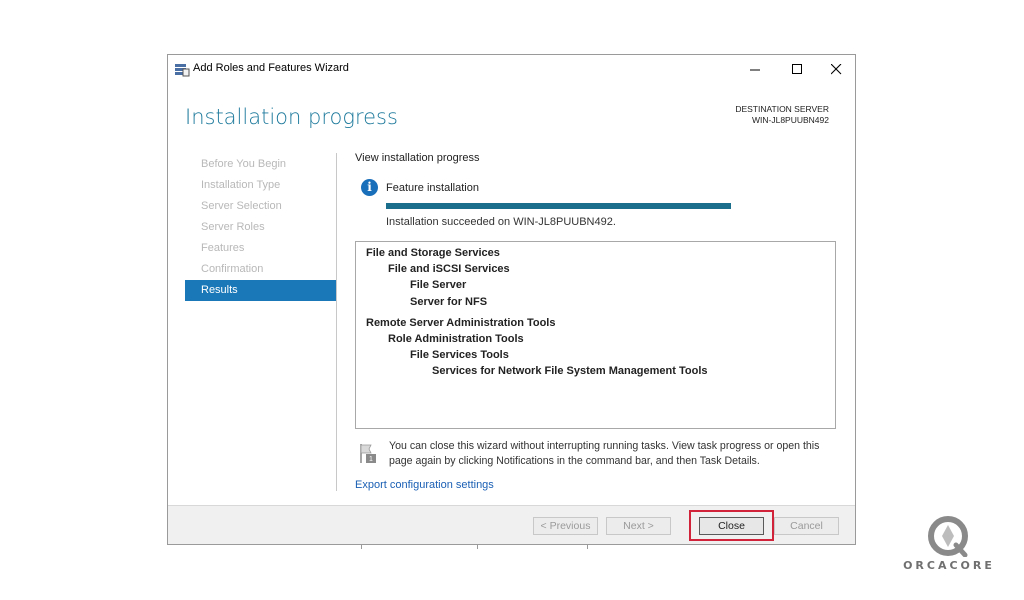  What do you see at coordinates (638, 526) in the screenshot?
I see `next-button: Next >` at bounding box center [638, 526].